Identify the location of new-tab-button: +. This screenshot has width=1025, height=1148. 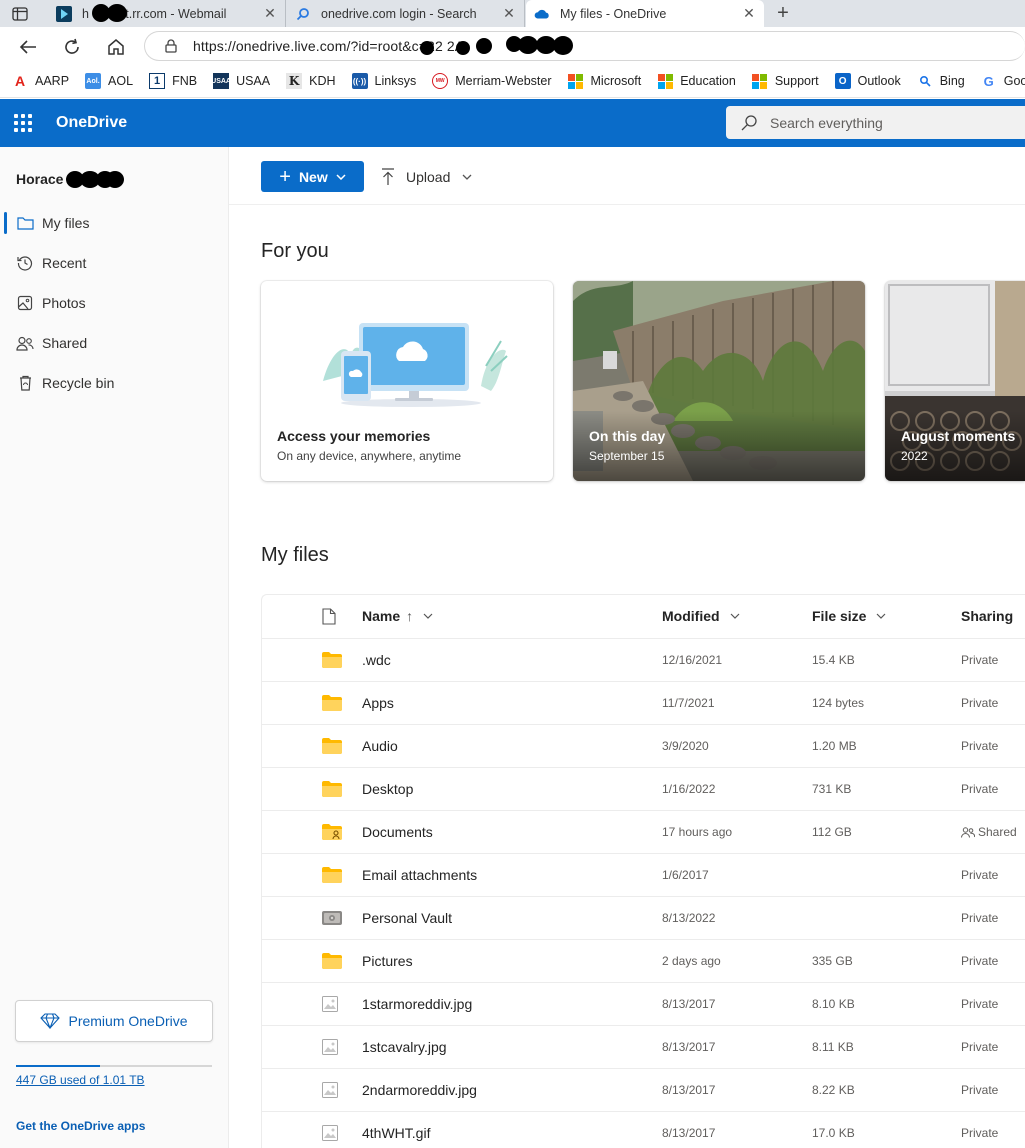
(783, 13).